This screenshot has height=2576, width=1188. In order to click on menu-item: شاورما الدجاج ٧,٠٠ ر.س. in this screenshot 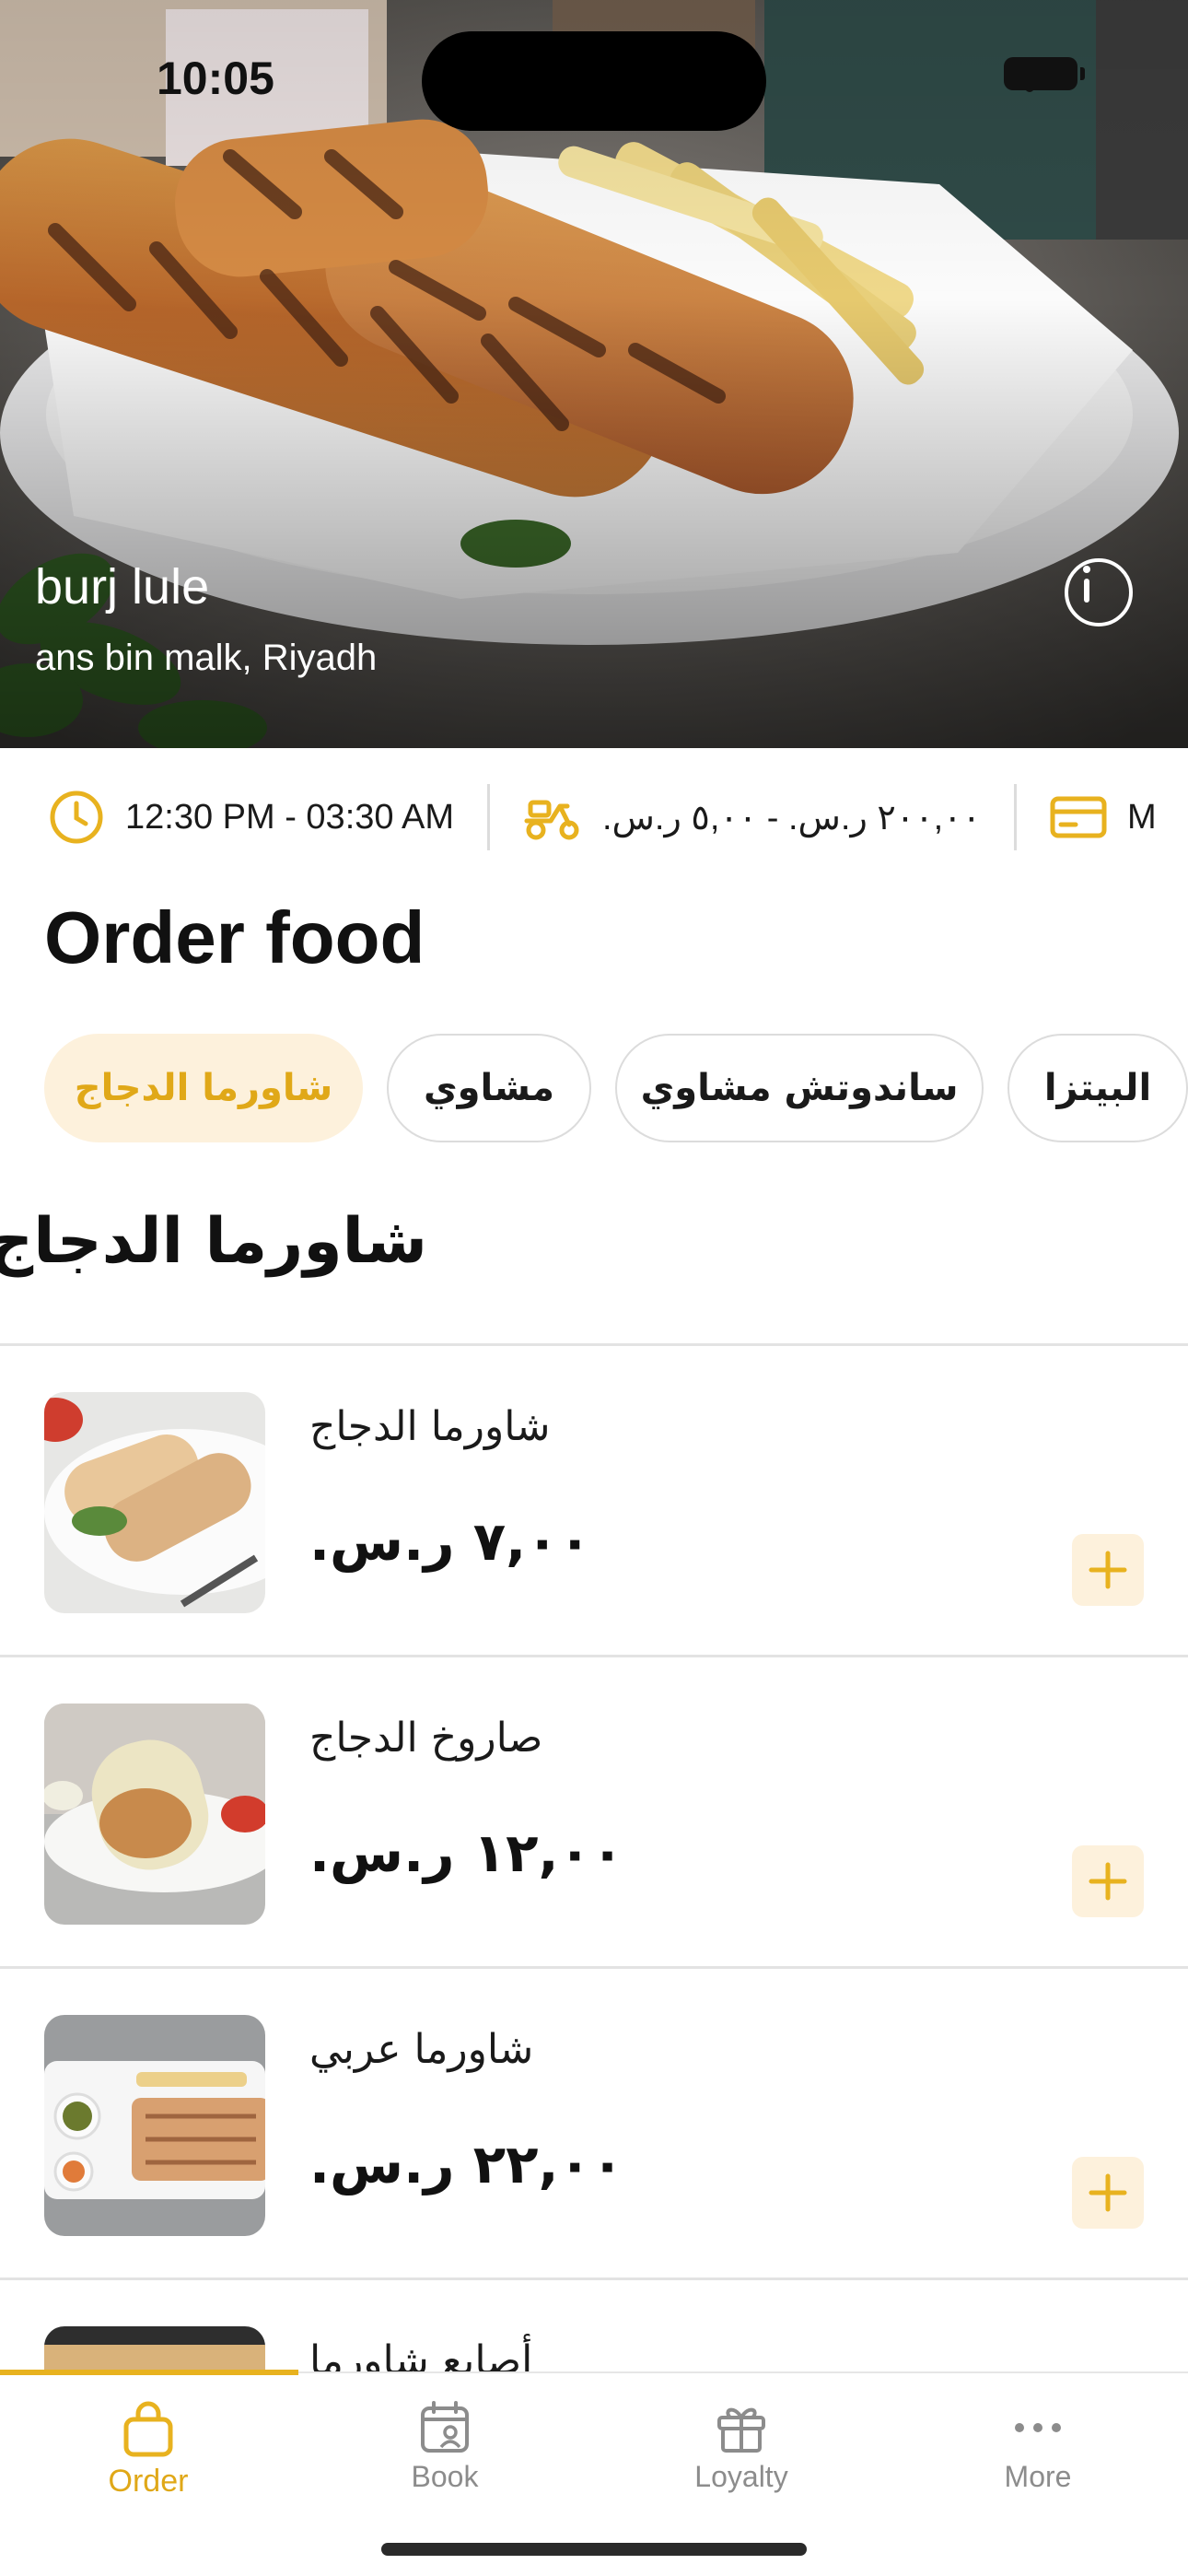, I will do `click(594, 1501)`.